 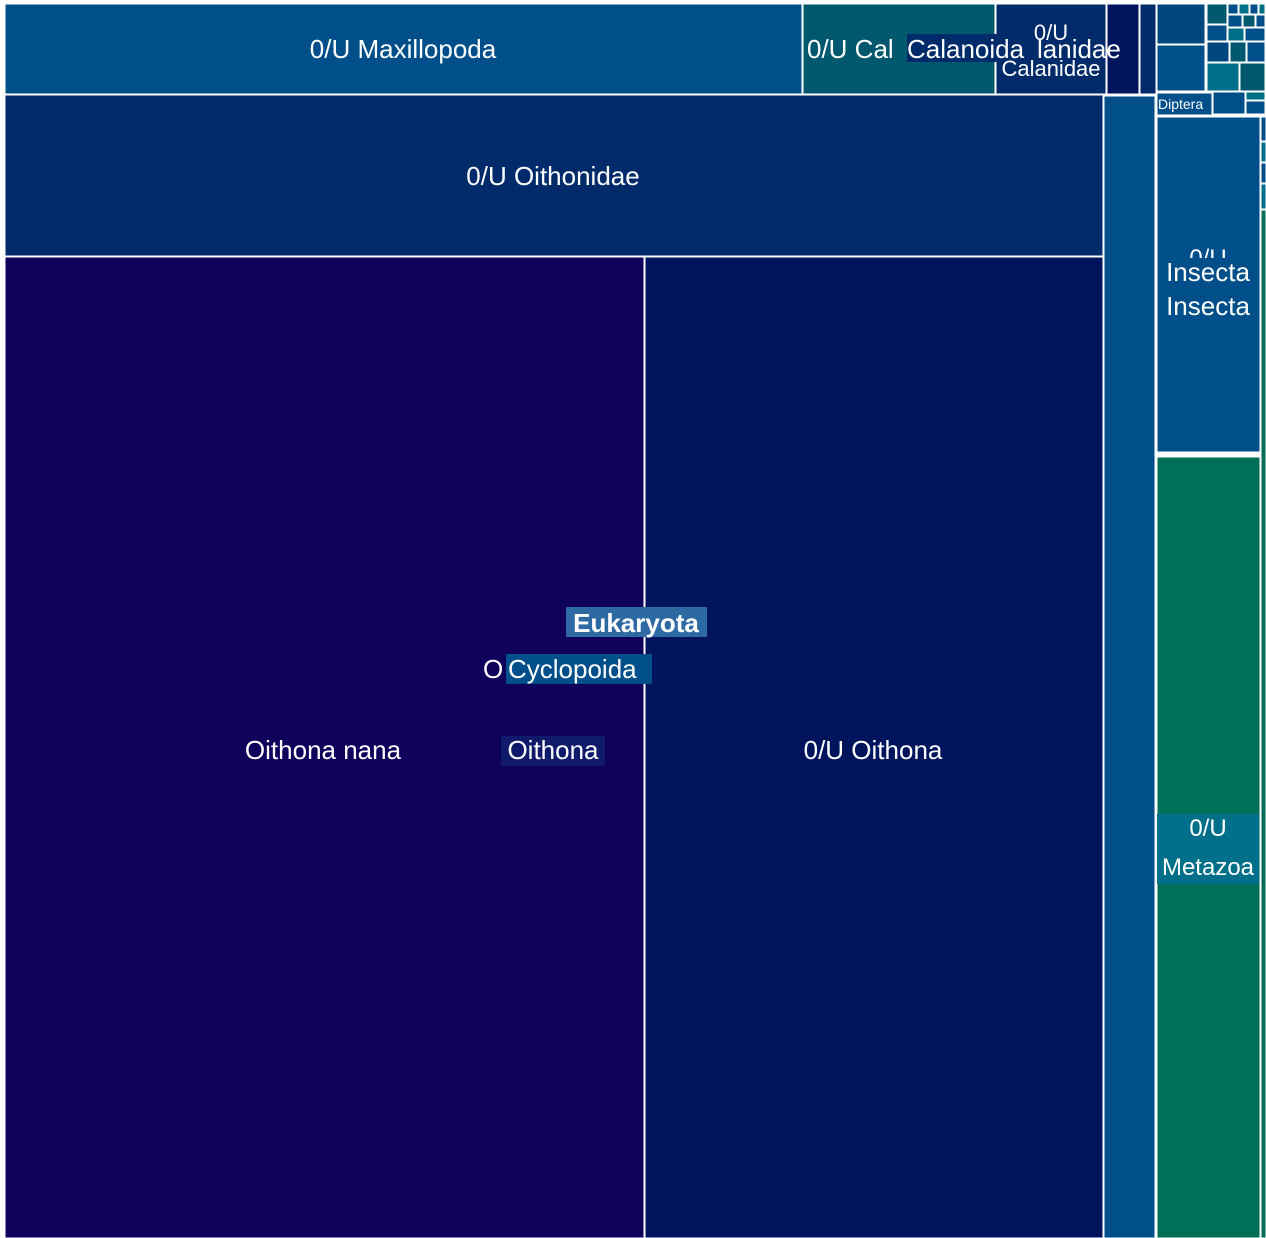 I want to click on ou-maxillopoda-label: 0/U Maxillopoda, so click(x=403, y=49).